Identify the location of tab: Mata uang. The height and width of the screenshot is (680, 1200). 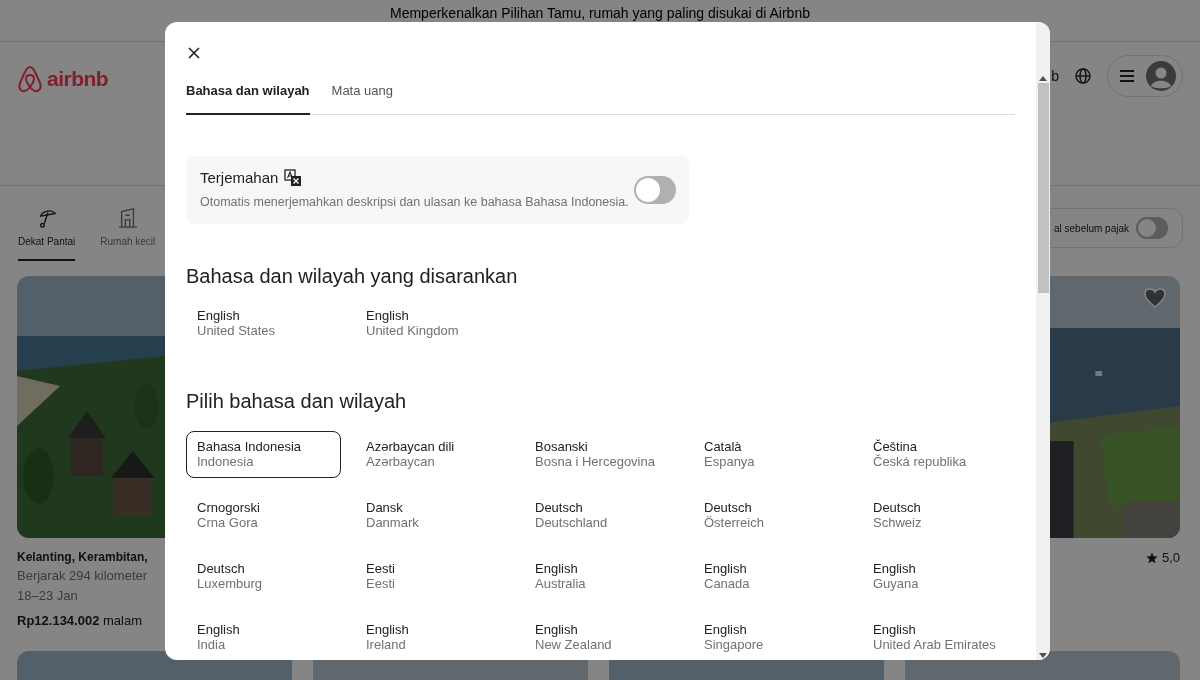
(362, 98).